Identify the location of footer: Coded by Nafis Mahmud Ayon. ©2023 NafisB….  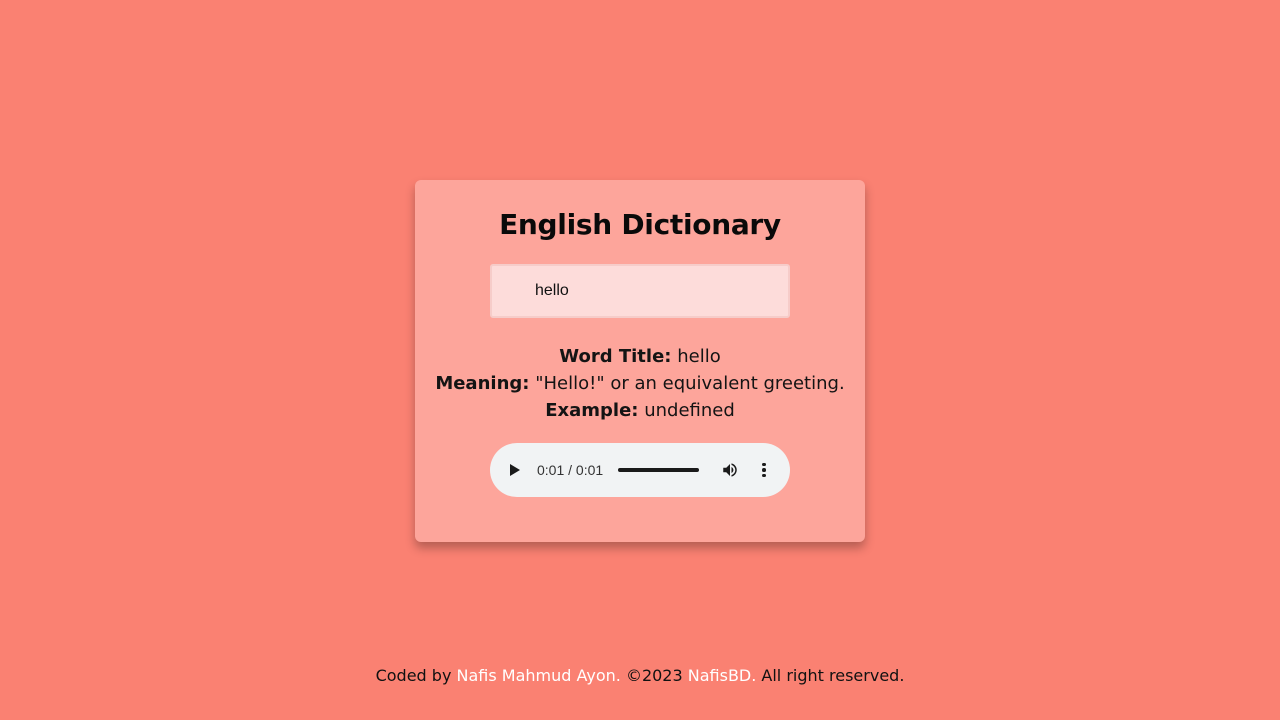
(640, 675).